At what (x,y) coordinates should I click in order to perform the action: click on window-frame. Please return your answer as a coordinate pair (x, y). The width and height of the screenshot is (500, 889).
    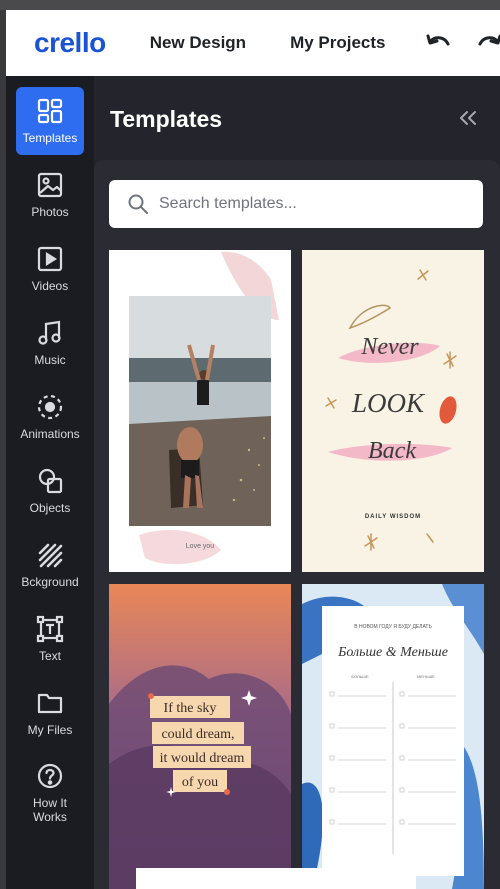
    Looking at the image, I should click on (250, 5).